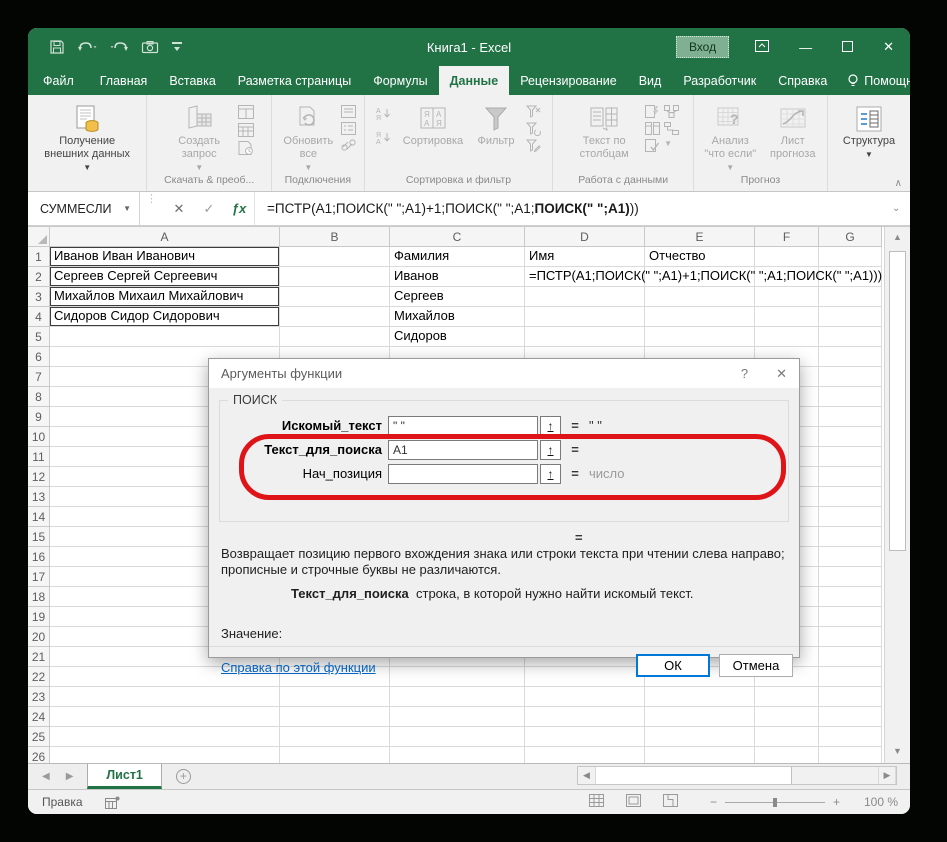 The width and height of the screenshot is (947, 842). I want to click on cell-B1, so click(335, 257).